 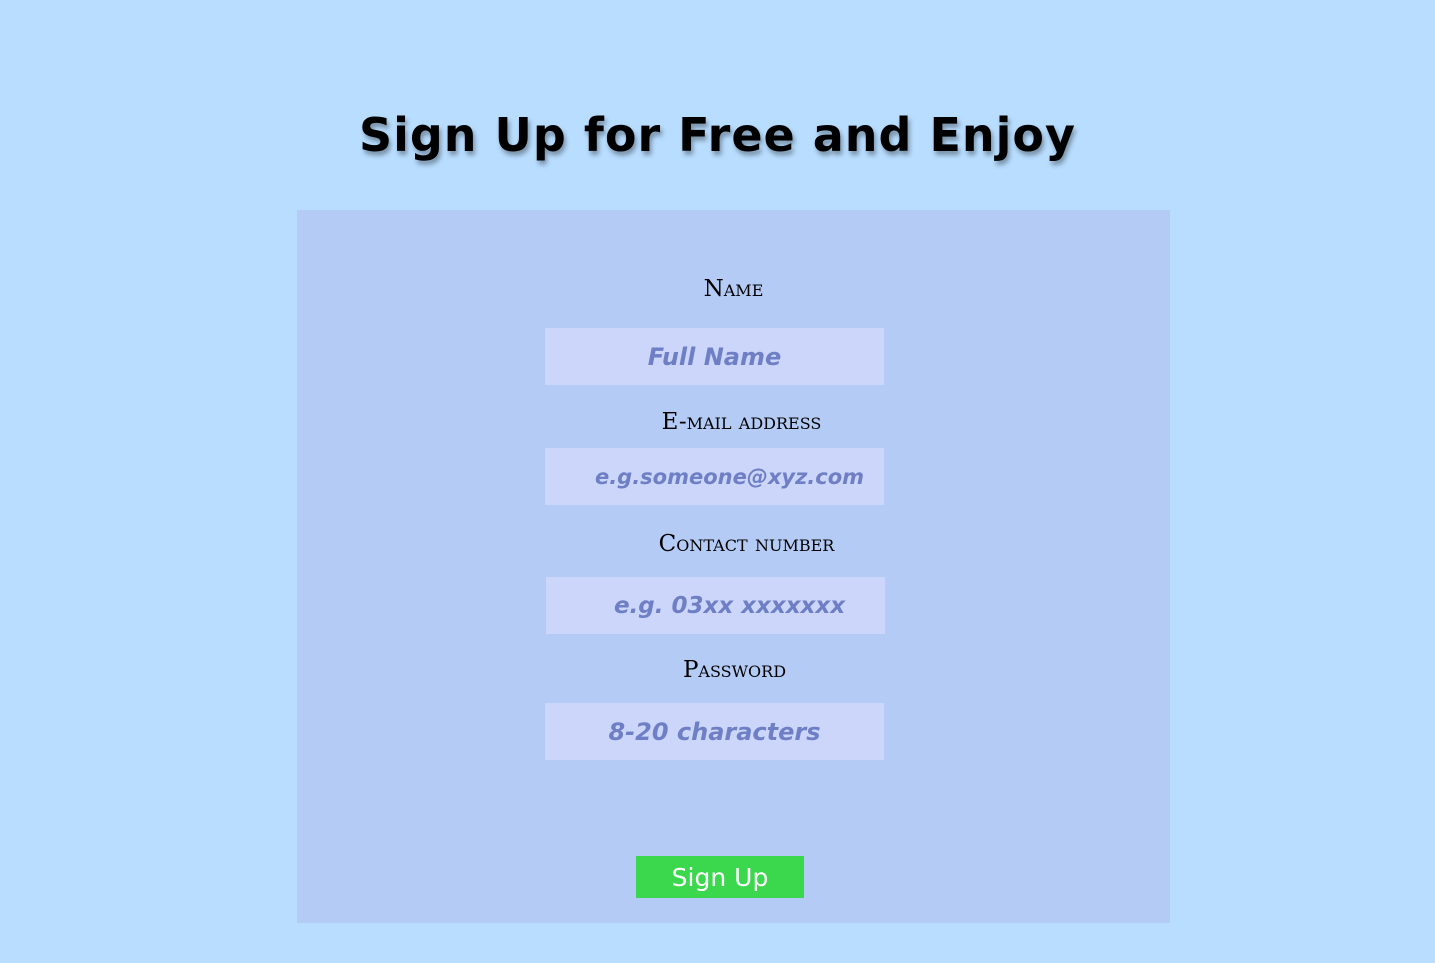 What do you see at coordinates (733, 289) in the screenshot?
I see `name-label: Name` at bounding box center [733, 289].